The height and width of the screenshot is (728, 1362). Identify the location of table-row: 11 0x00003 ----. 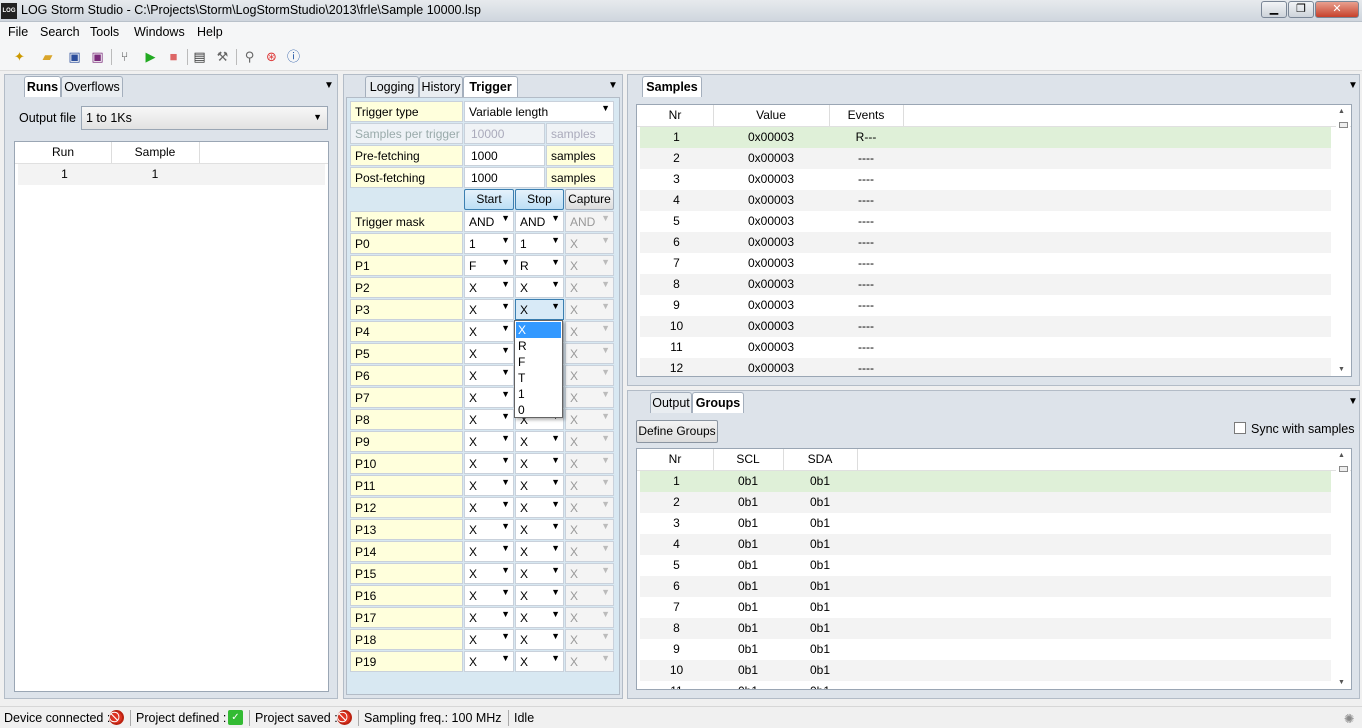
(985, 347).